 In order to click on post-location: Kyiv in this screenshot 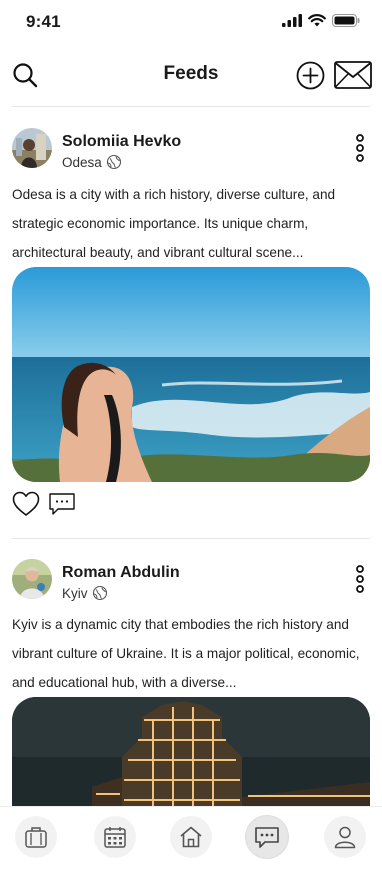, I will do `click(85, 593)`.